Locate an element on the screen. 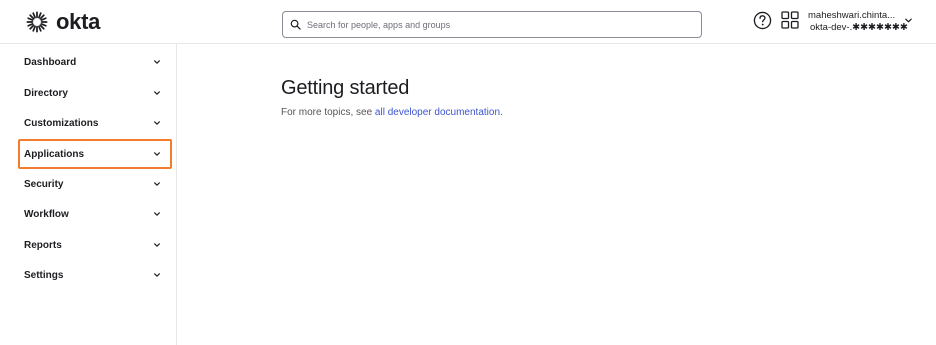  sidebar-item-label: Workflow is located at coordinates (46, 214).